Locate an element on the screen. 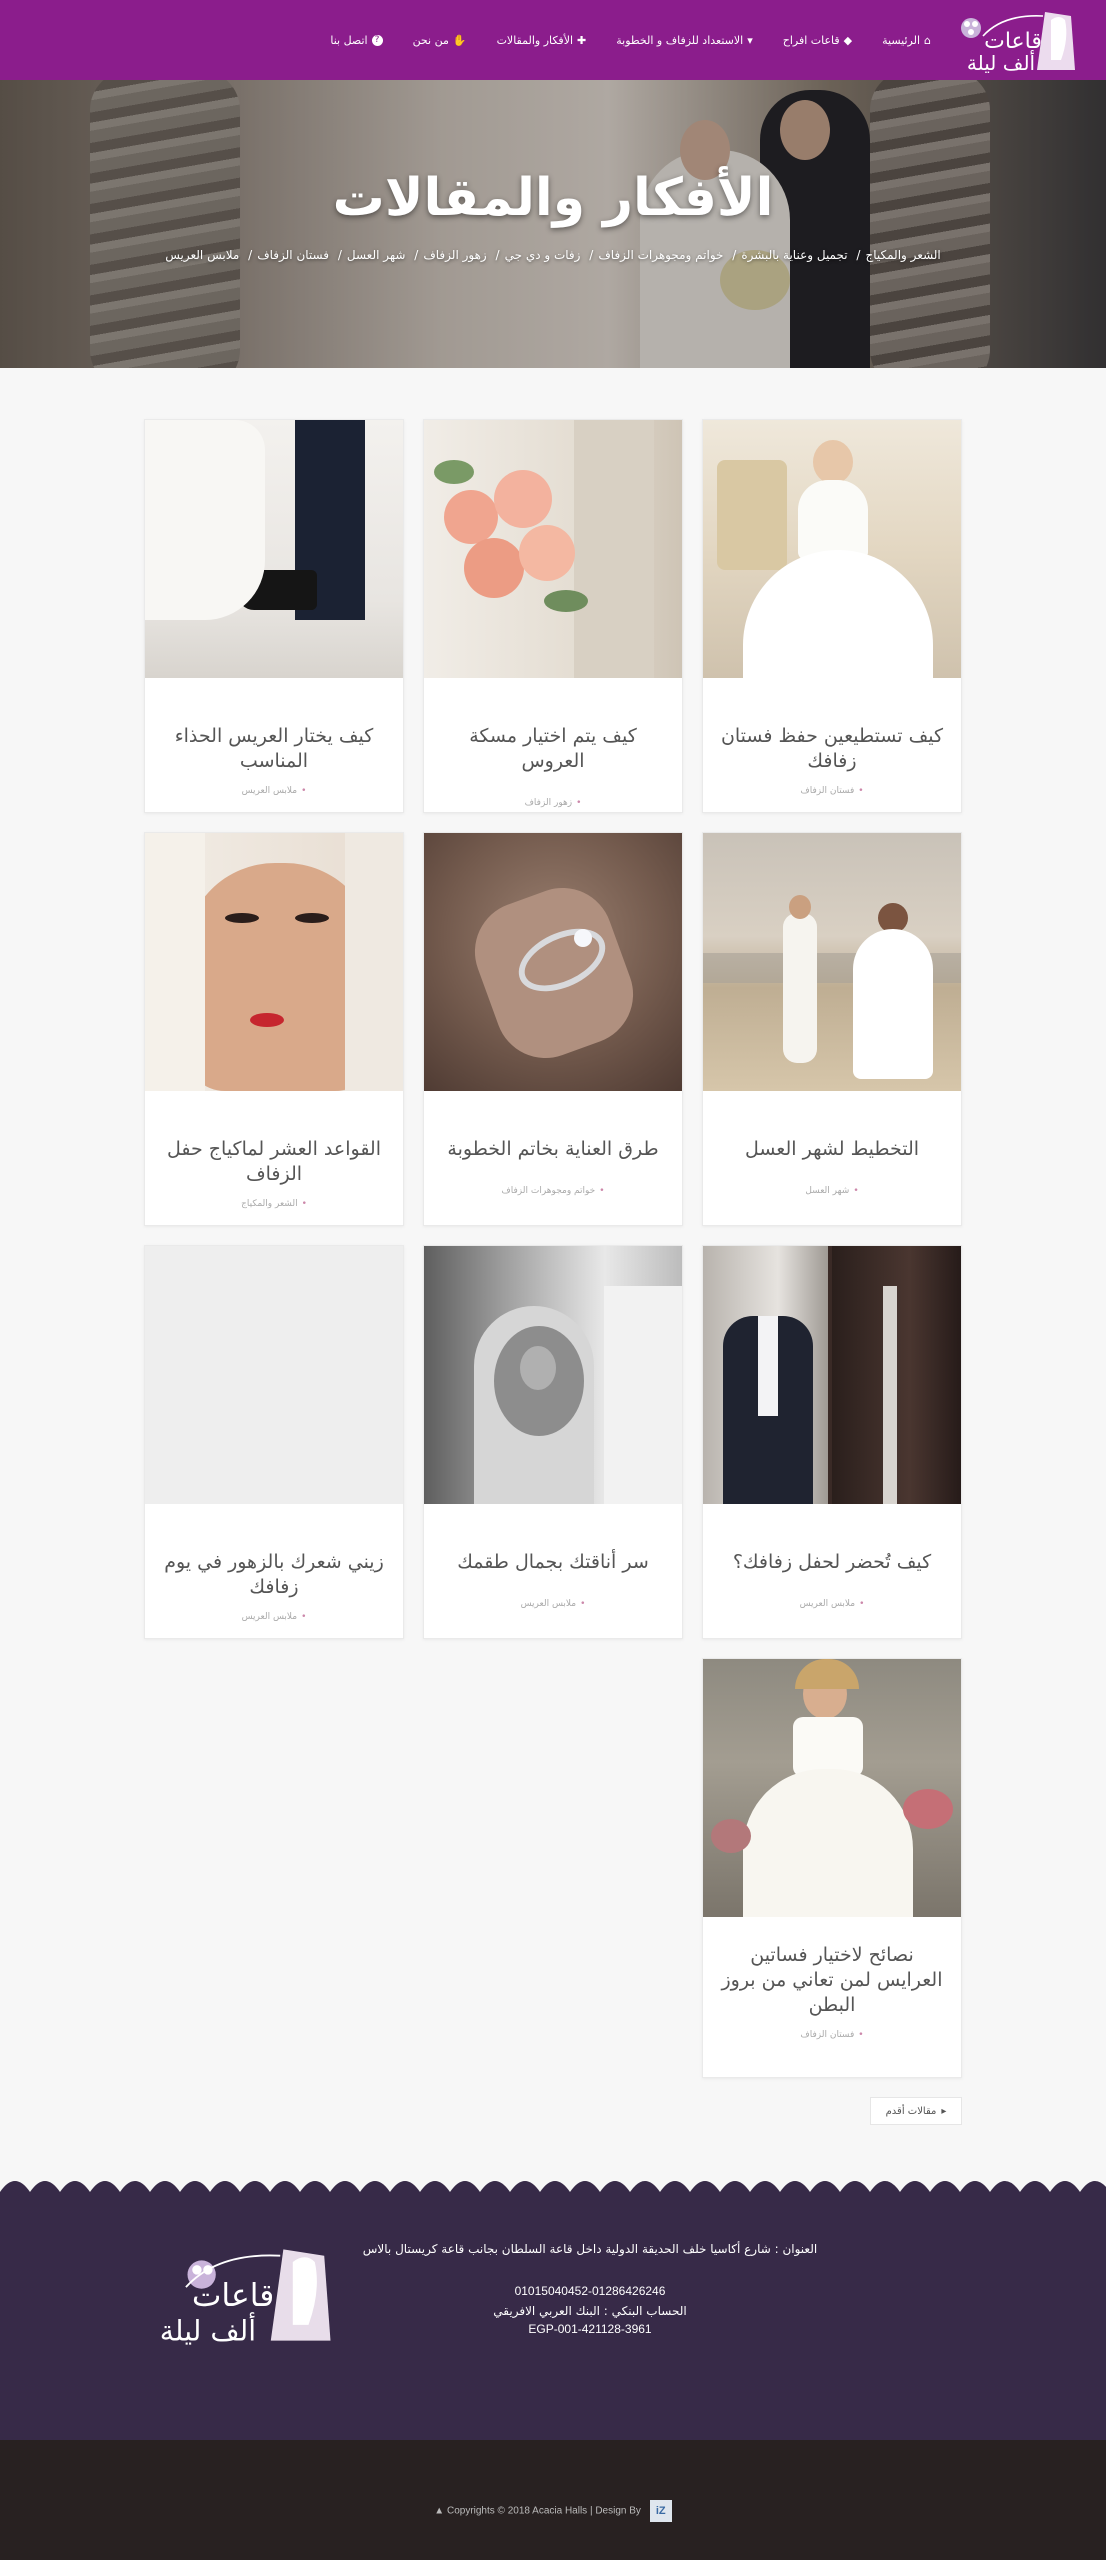  nav-item-ideas: ✚ الأفكار والمقالات is located at coordinates (542, 40).